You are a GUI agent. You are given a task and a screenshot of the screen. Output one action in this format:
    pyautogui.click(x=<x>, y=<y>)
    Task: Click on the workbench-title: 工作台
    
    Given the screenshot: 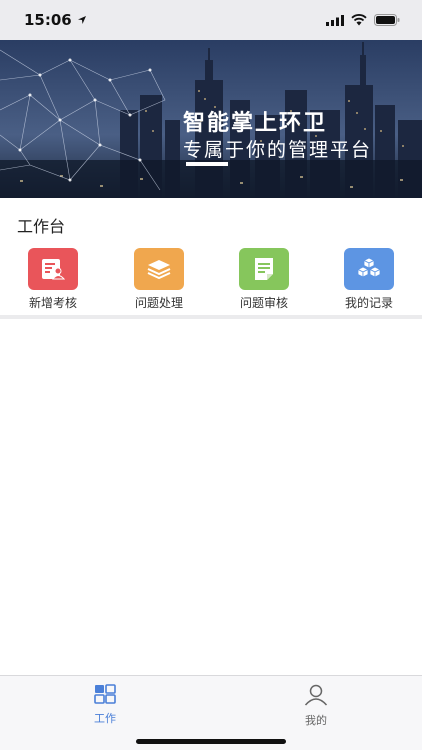 What is the action you would take?
    pyautogui.click(x=41, y=226)
    